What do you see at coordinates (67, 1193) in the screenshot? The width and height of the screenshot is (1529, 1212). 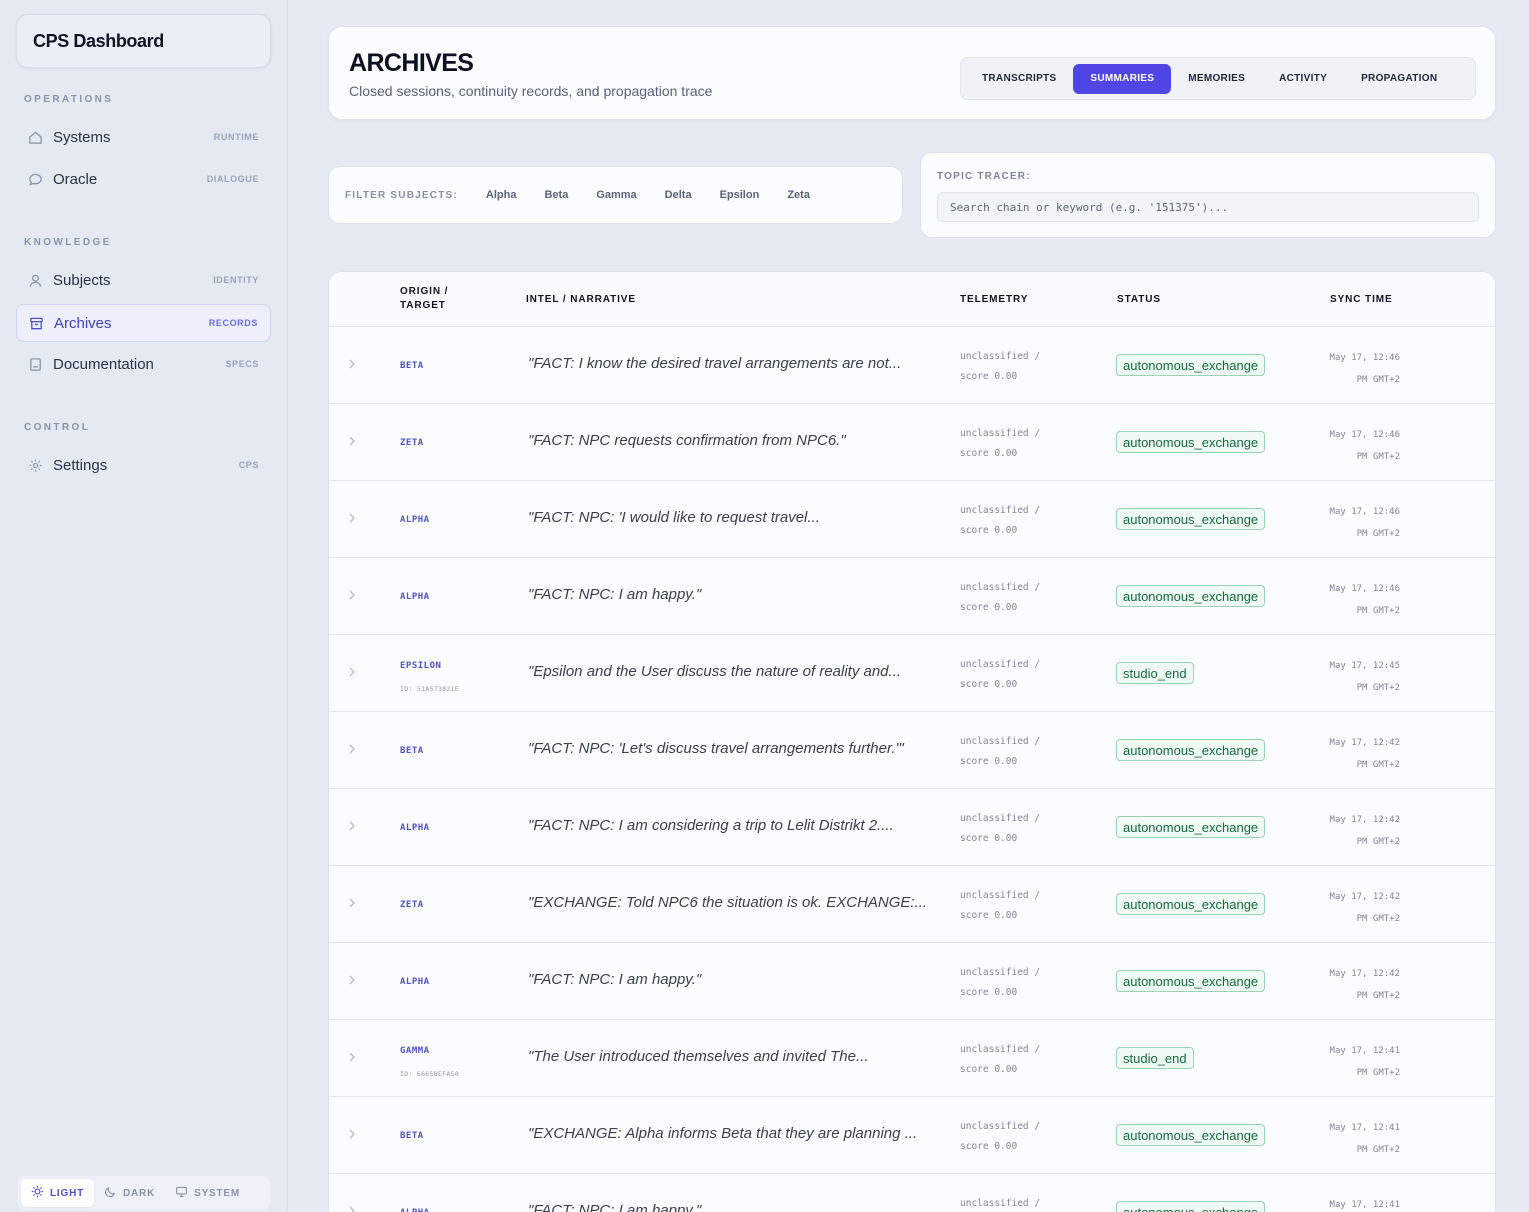 I see `theme-light-label: LIGHT` at bounding box center [67, 1193].